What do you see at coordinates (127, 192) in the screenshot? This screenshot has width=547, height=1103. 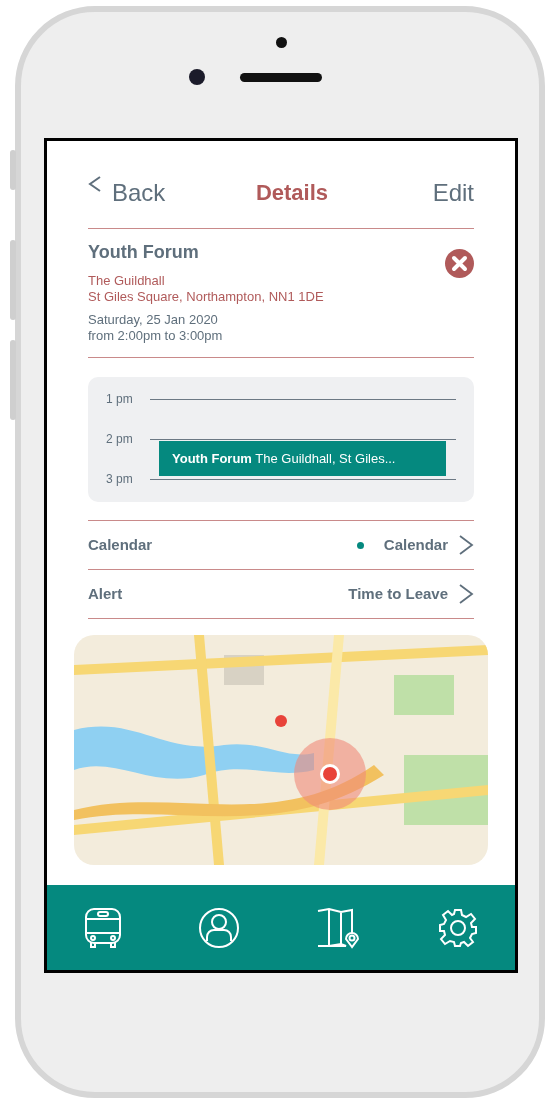 I see `back-button: Back` at bounding box center [127, 192].